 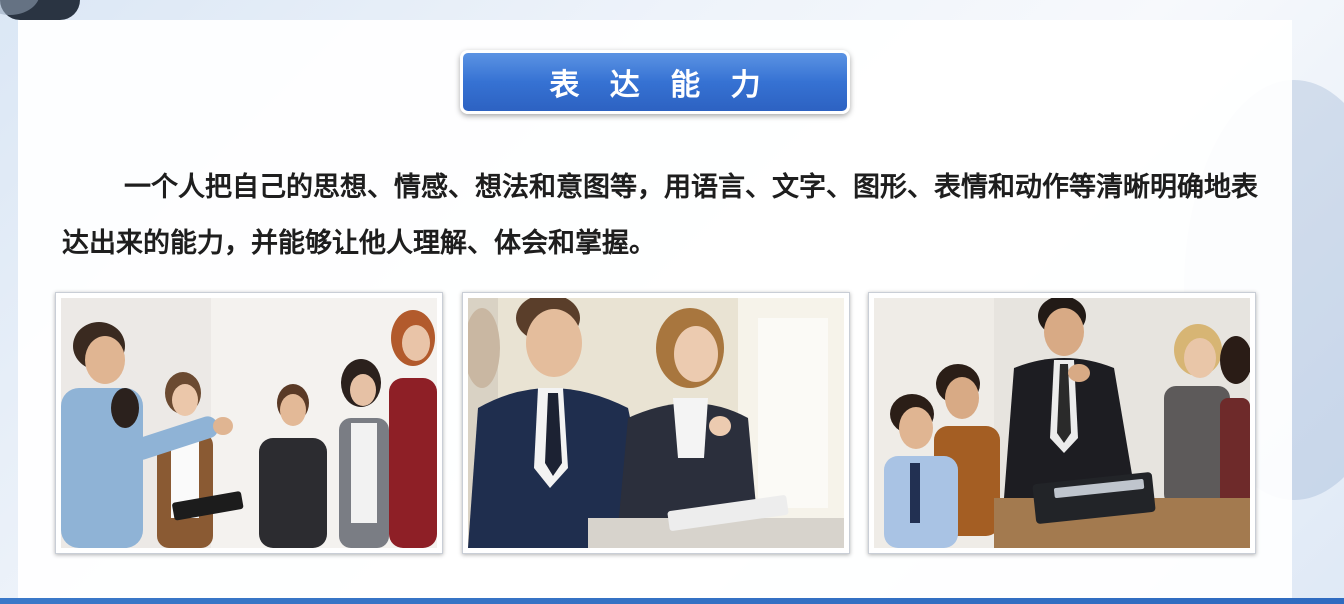 I want to click on photo-group-discussion, so click(x=249, y=423).